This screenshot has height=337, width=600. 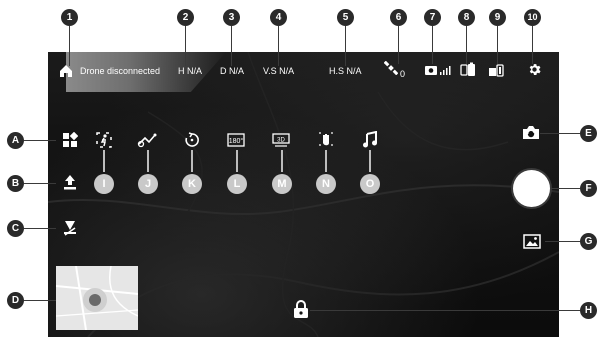 I want to click on satellite-icon, so click(x=391, y=68).